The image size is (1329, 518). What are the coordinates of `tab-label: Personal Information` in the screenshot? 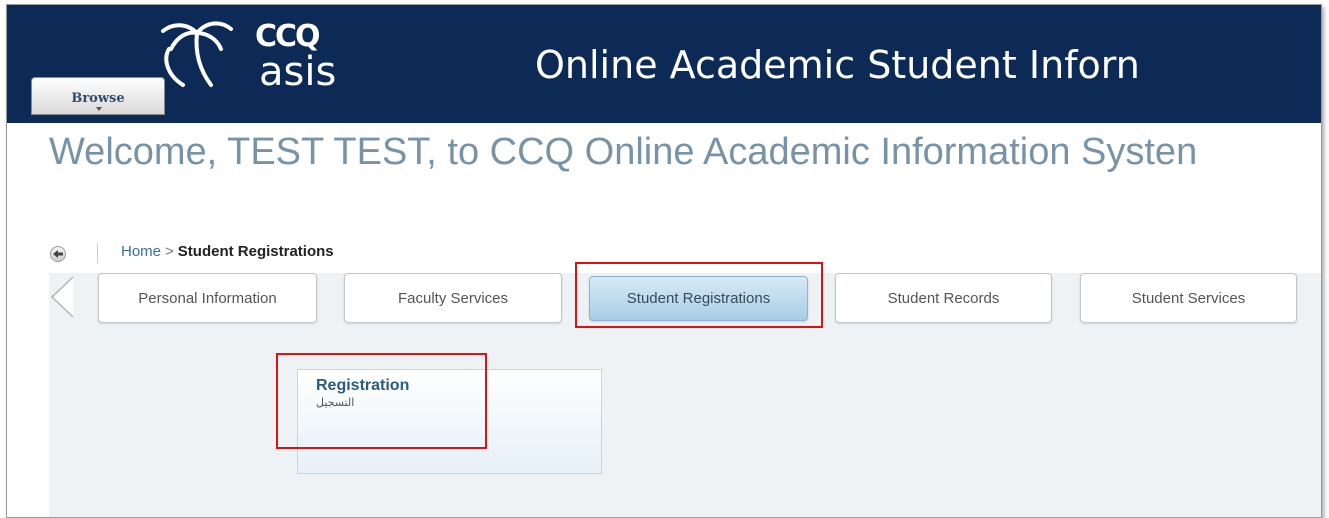 It's located at (207, 298).